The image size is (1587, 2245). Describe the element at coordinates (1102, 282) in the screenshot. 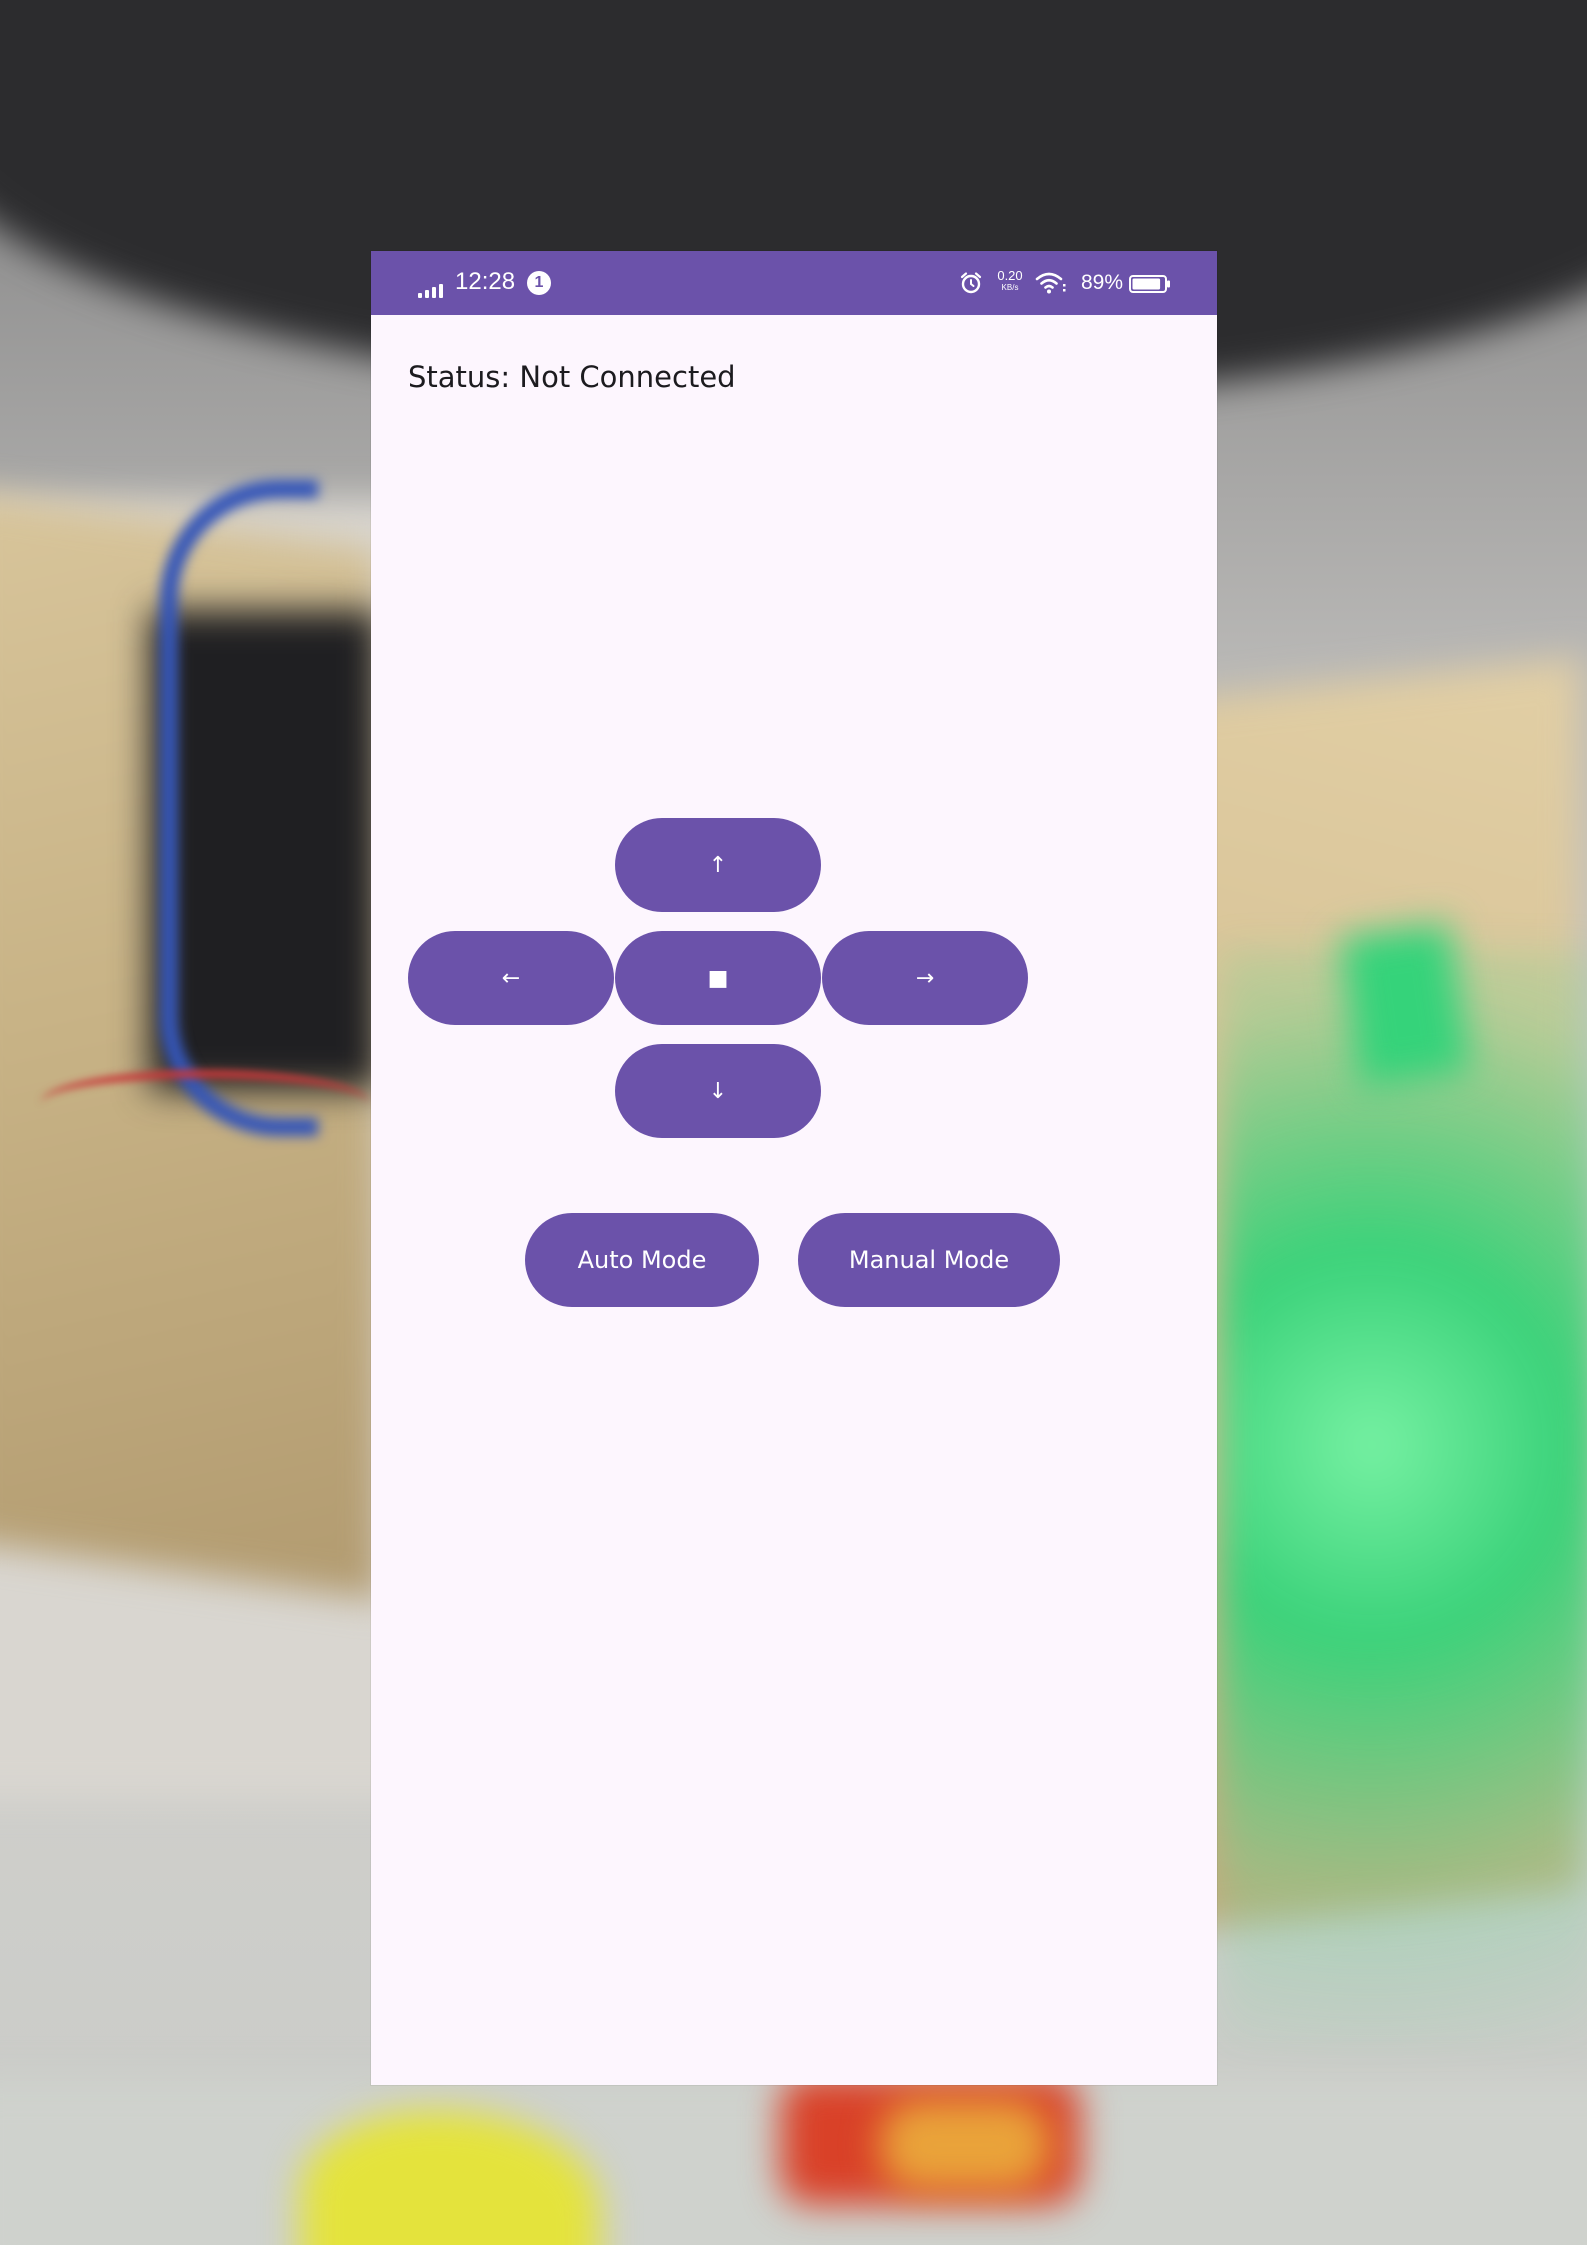

I see `battery-percent: 89%` at that location.